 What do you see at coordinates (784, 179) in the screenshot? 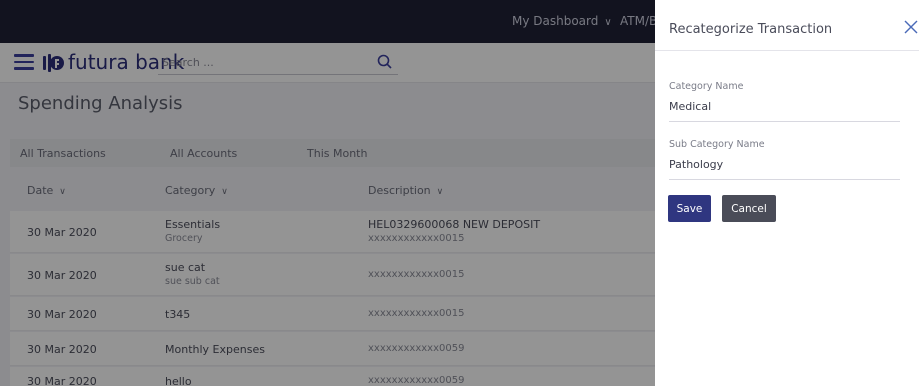
I see `subcategory-field-underline` at bounding box center [784, 179].